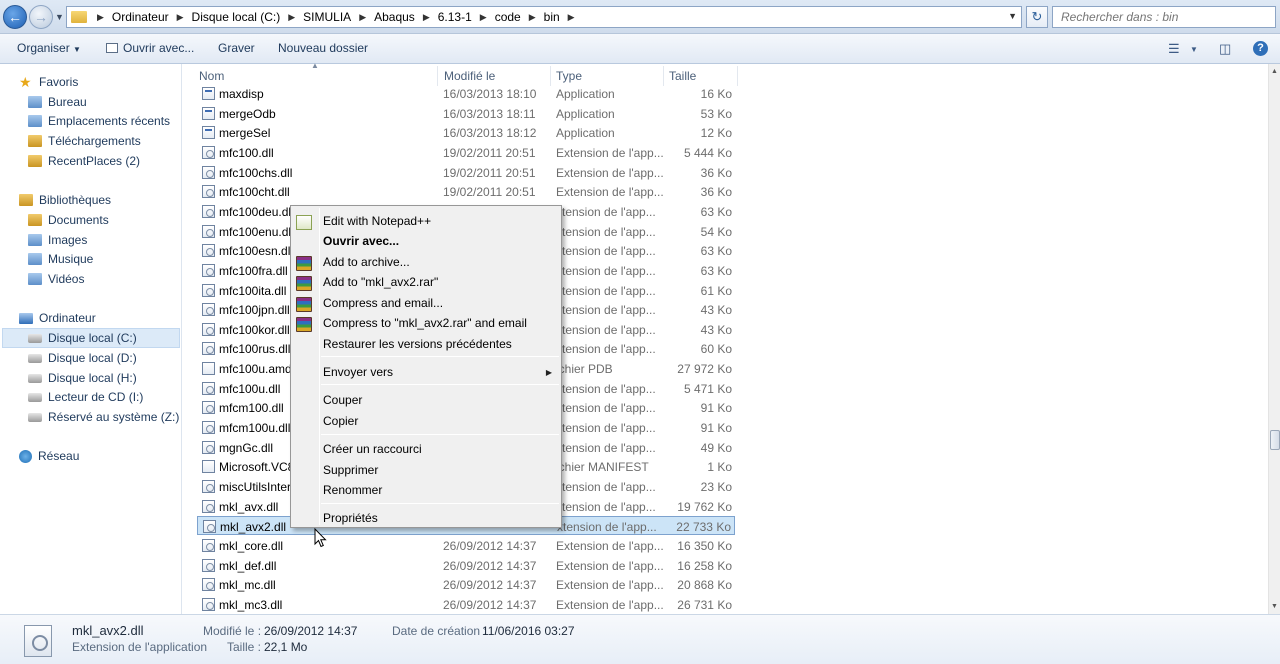 The image size is (1280, 664). I want to click on breadcrumb-simulia: SIMULIA, so click(327, 17).